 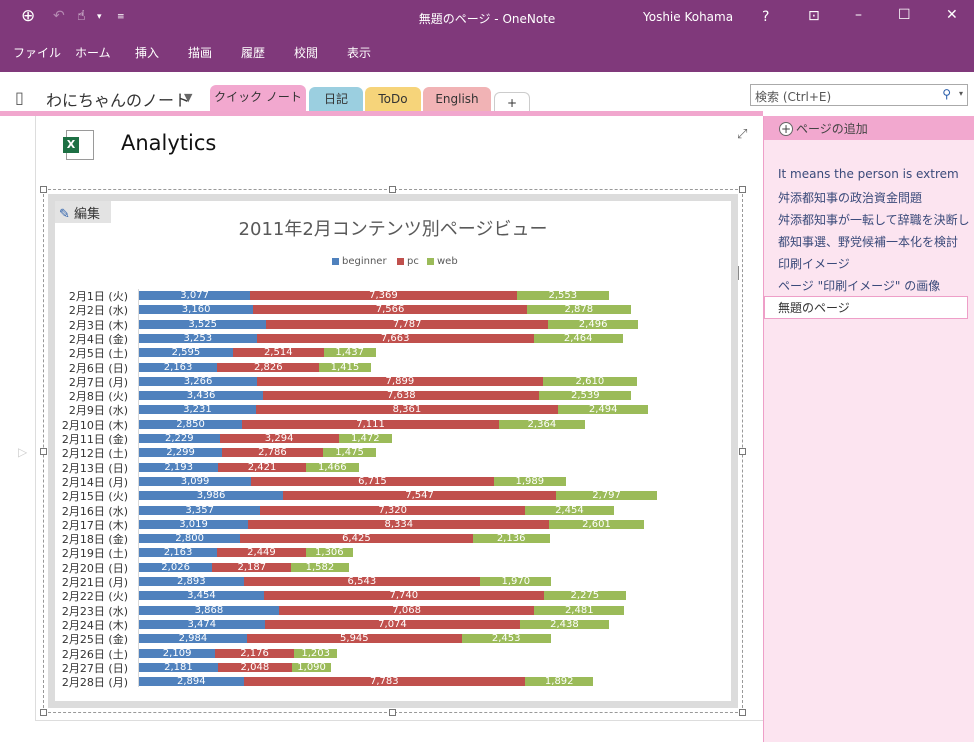 I want to click on minimize-icon: –, so click(x=858, y=15).